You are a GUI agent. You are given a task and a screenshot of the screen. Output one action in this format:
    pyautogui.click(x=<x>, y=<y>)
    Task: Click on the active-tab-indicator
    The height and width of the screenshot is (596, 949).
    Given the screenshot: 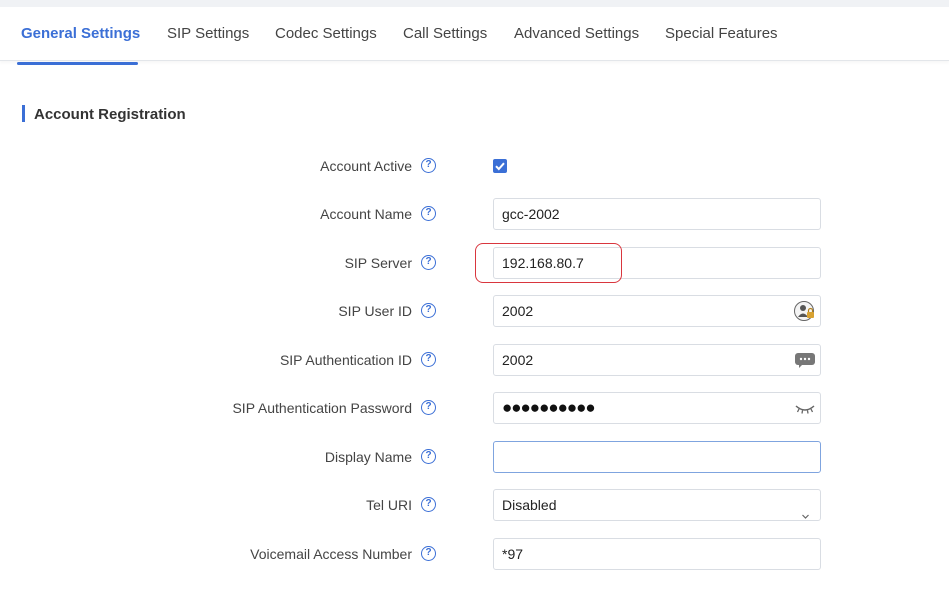 What is the action you would take?
    pyautogui.click(x=77, y=63)
    